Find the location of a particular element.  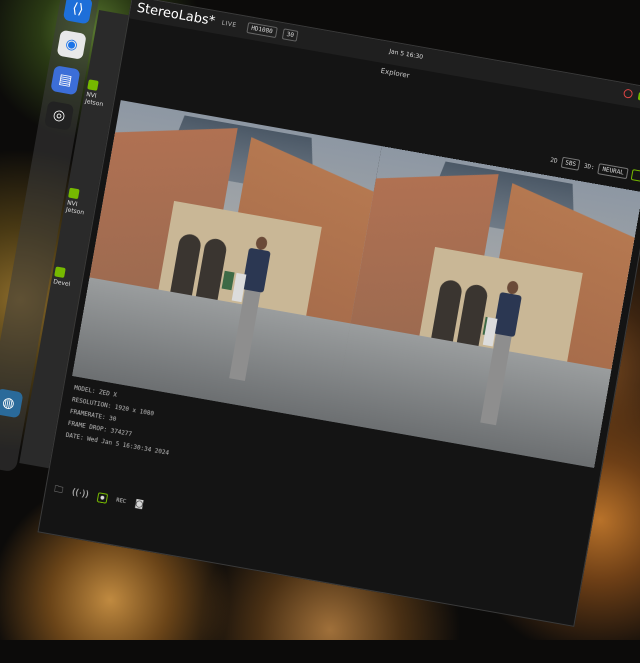

camera-snapshot-icon: ◙ is located at coordinates (139, 504).